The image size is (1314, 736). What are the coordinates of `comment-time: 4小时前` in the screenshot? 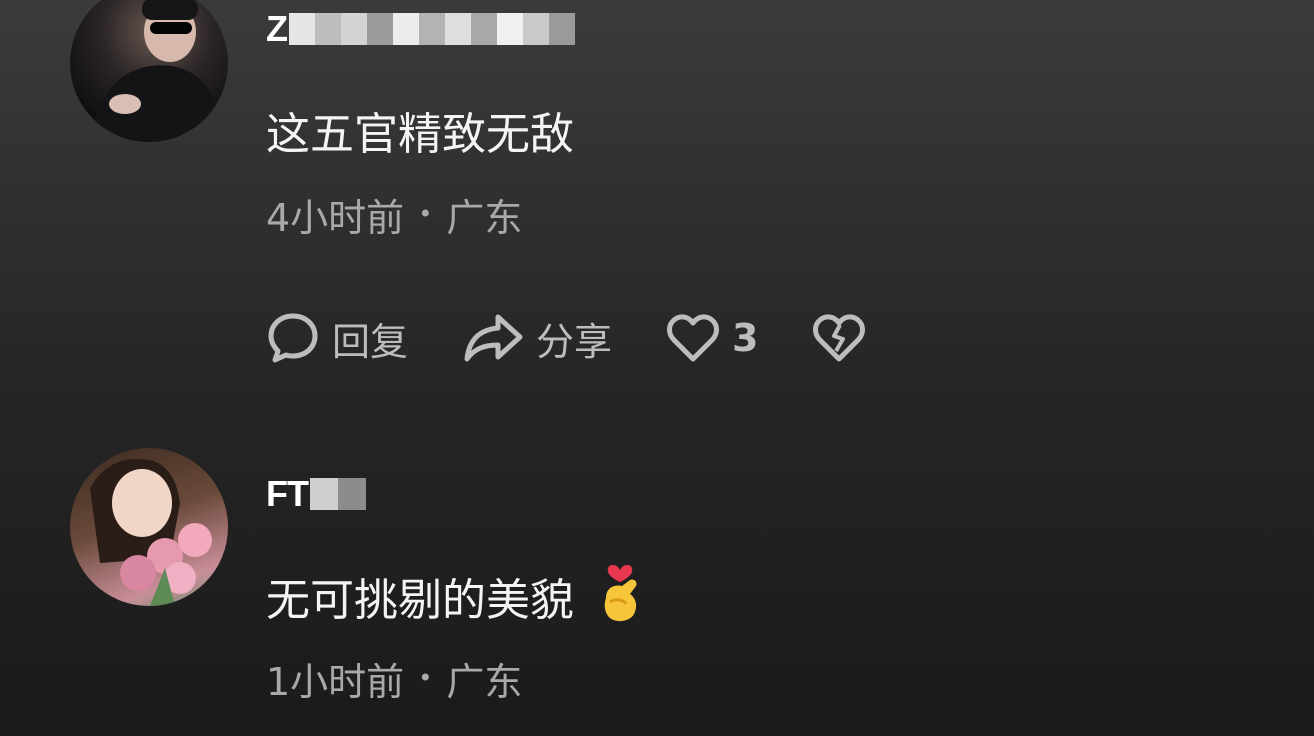 It's located at (335, 217).